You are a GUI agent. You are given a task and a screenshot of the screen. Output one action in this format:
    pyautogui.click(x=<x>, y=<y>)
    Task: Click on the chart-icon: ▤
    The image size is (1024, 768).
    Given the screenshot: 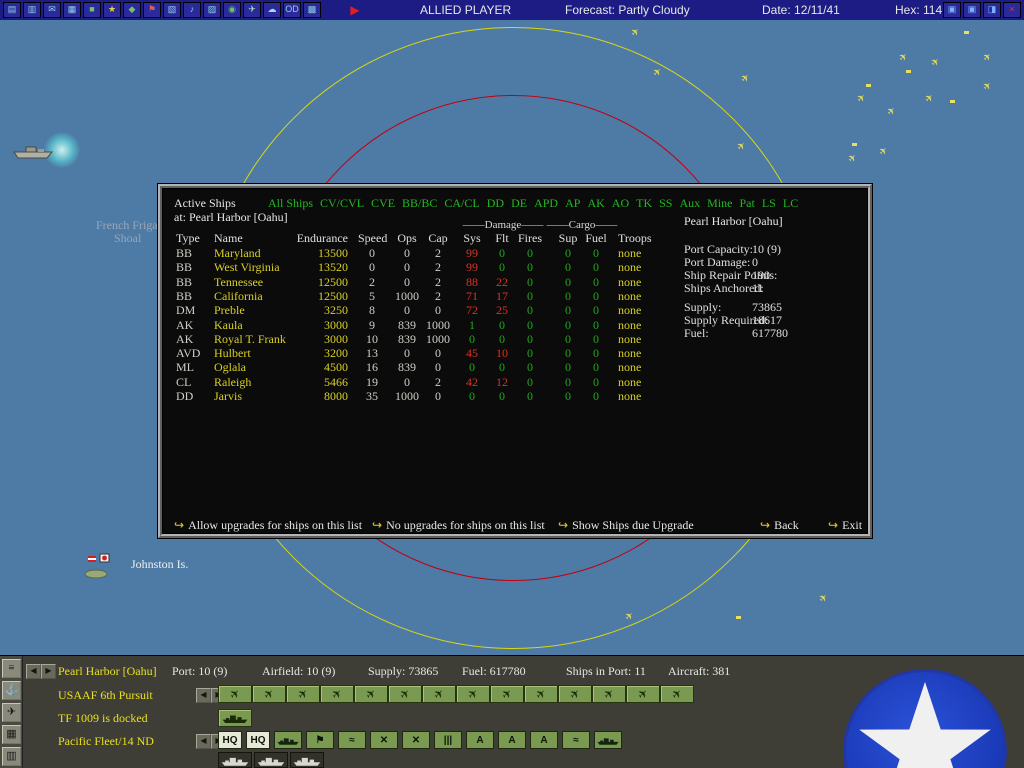 What is the action you would take?
    pyautogui.click(x=12, y=10)
    